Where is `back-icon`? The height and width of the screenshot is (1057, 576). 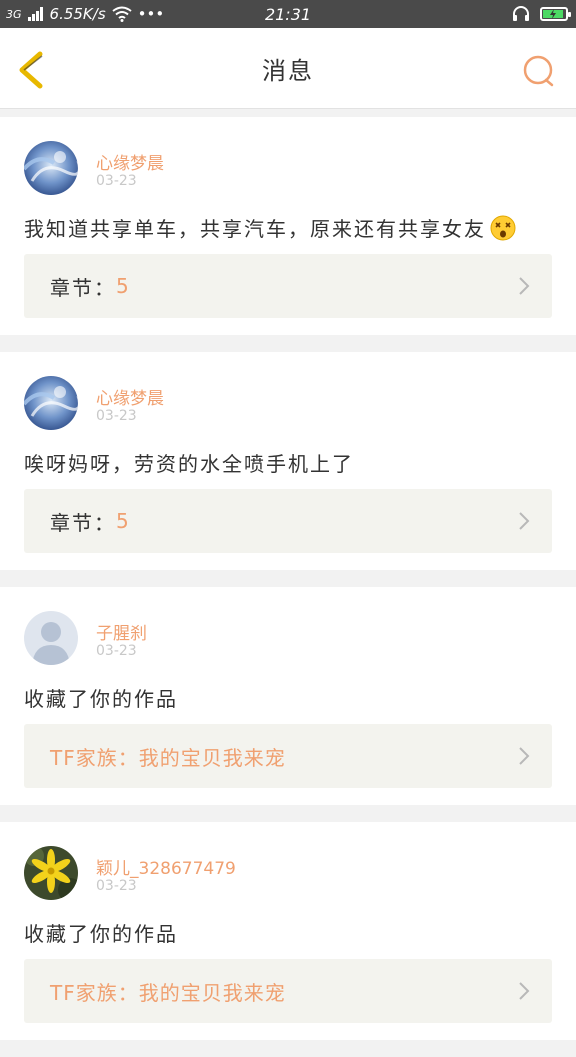 back-icon is located at coordinates (31, 70).